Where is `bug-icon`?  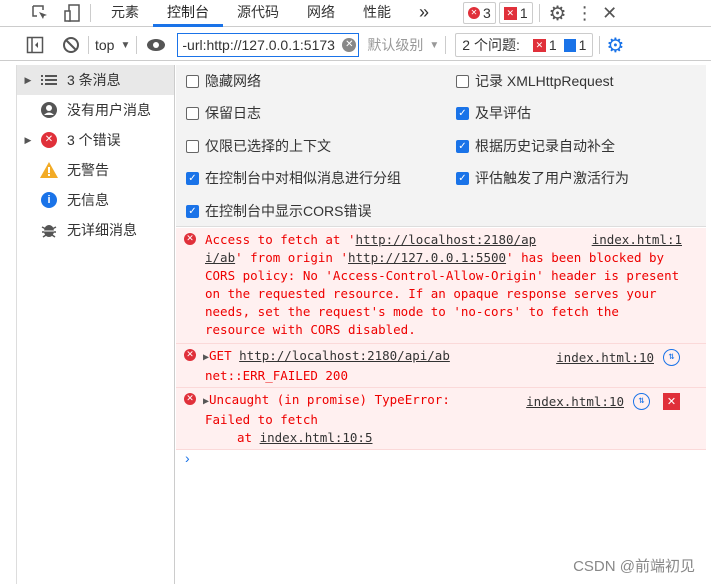
bug-icon is located at coordinates (49, 230).